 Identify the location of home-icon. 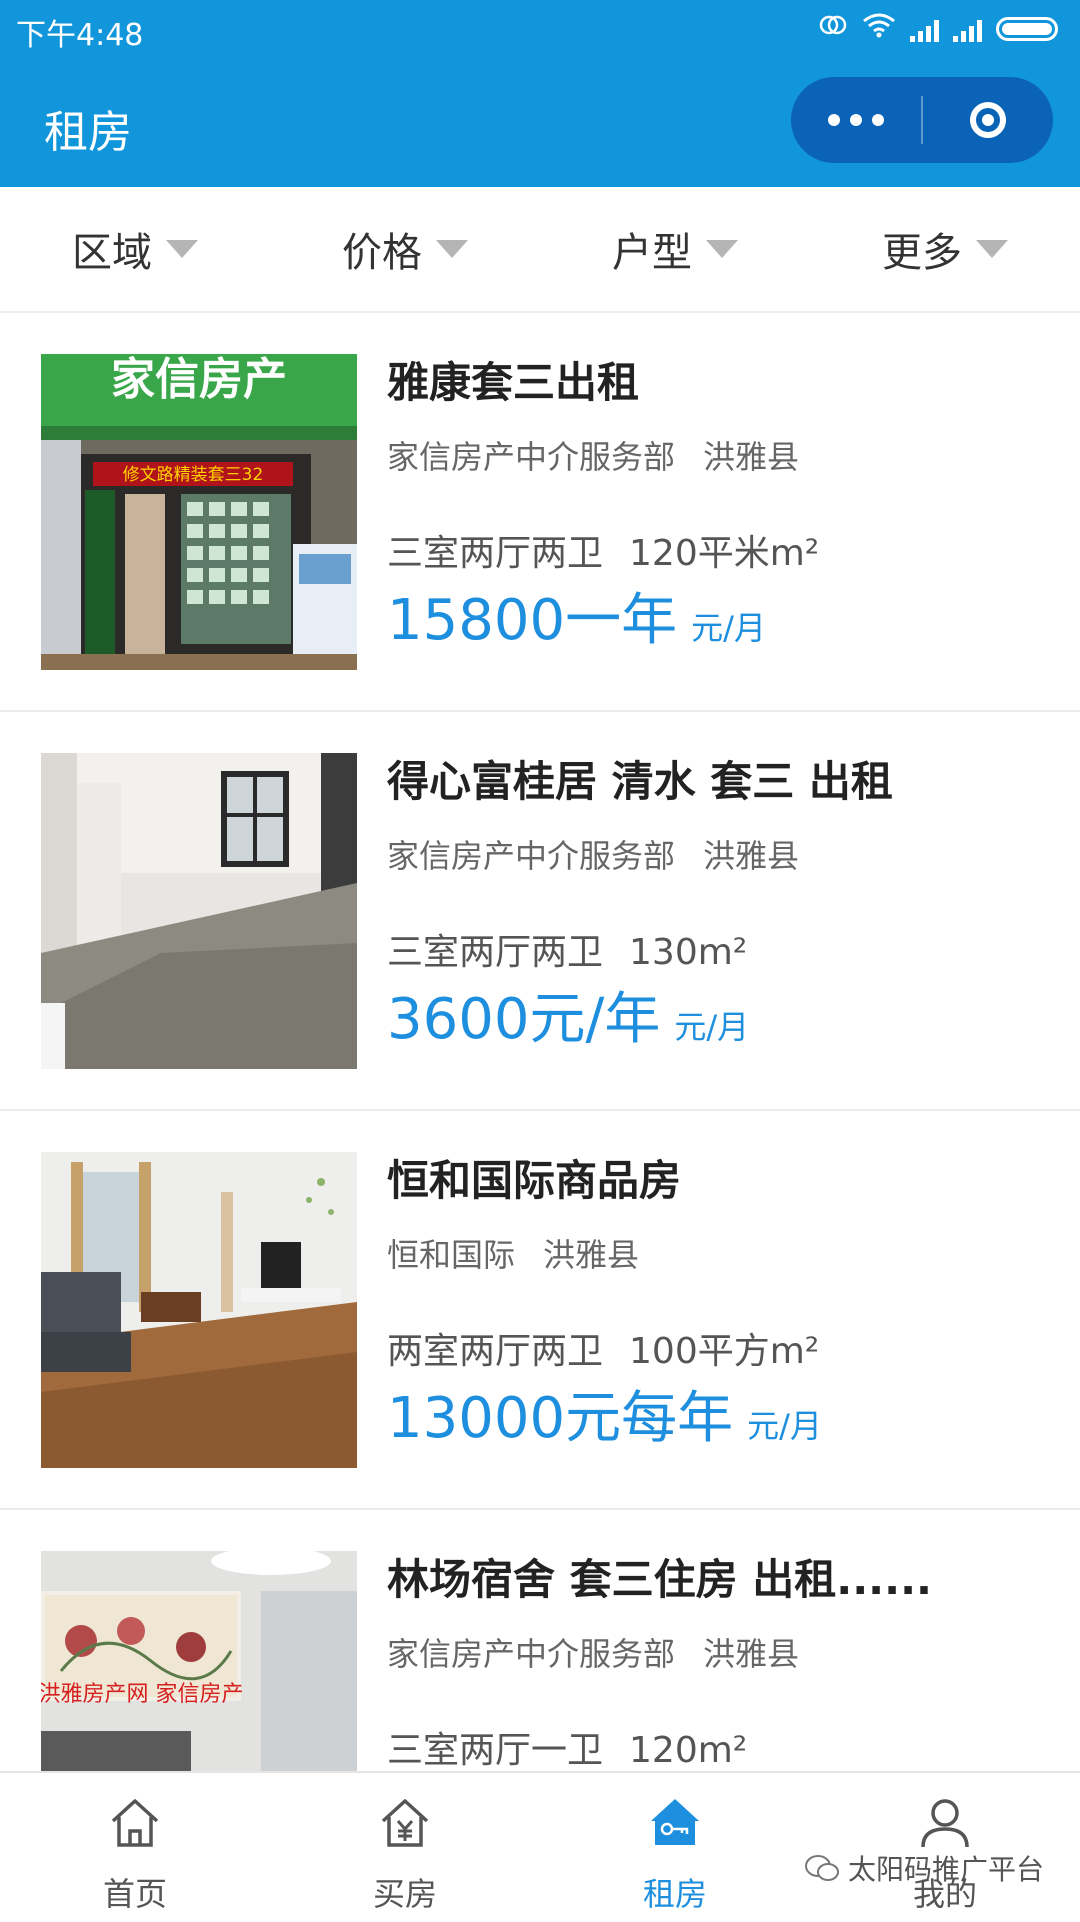
(135, 1823).